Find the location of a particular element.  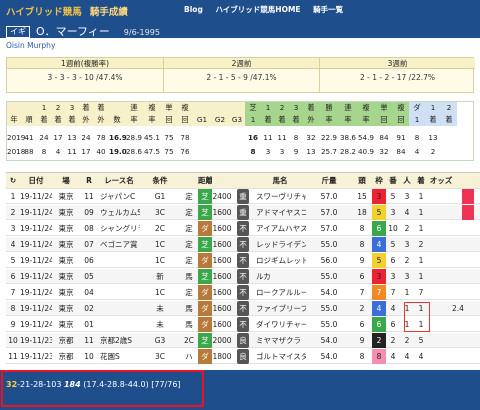

stats-cell: 9 is located at coordinates (296, 151).